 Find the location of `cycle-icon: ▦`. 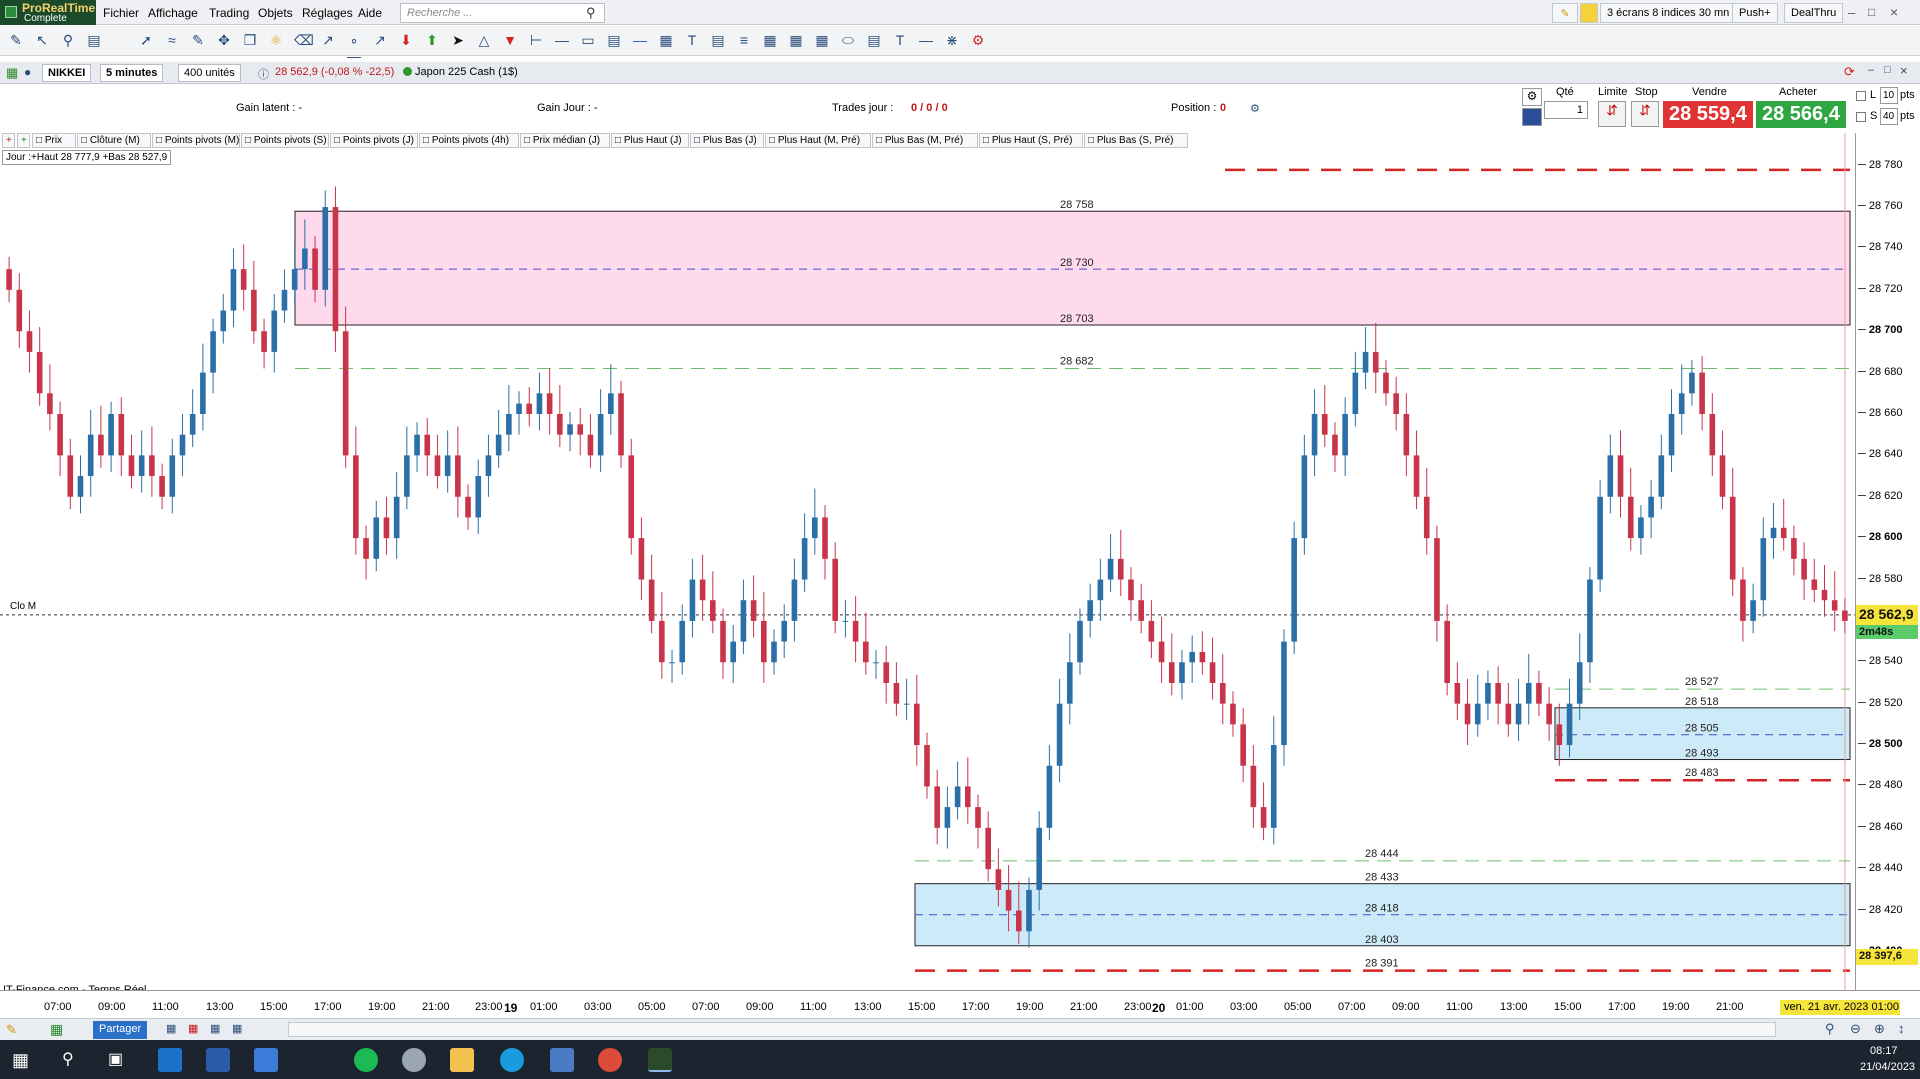

cycle-icon: ▦ is located at coordinates (770, 40).